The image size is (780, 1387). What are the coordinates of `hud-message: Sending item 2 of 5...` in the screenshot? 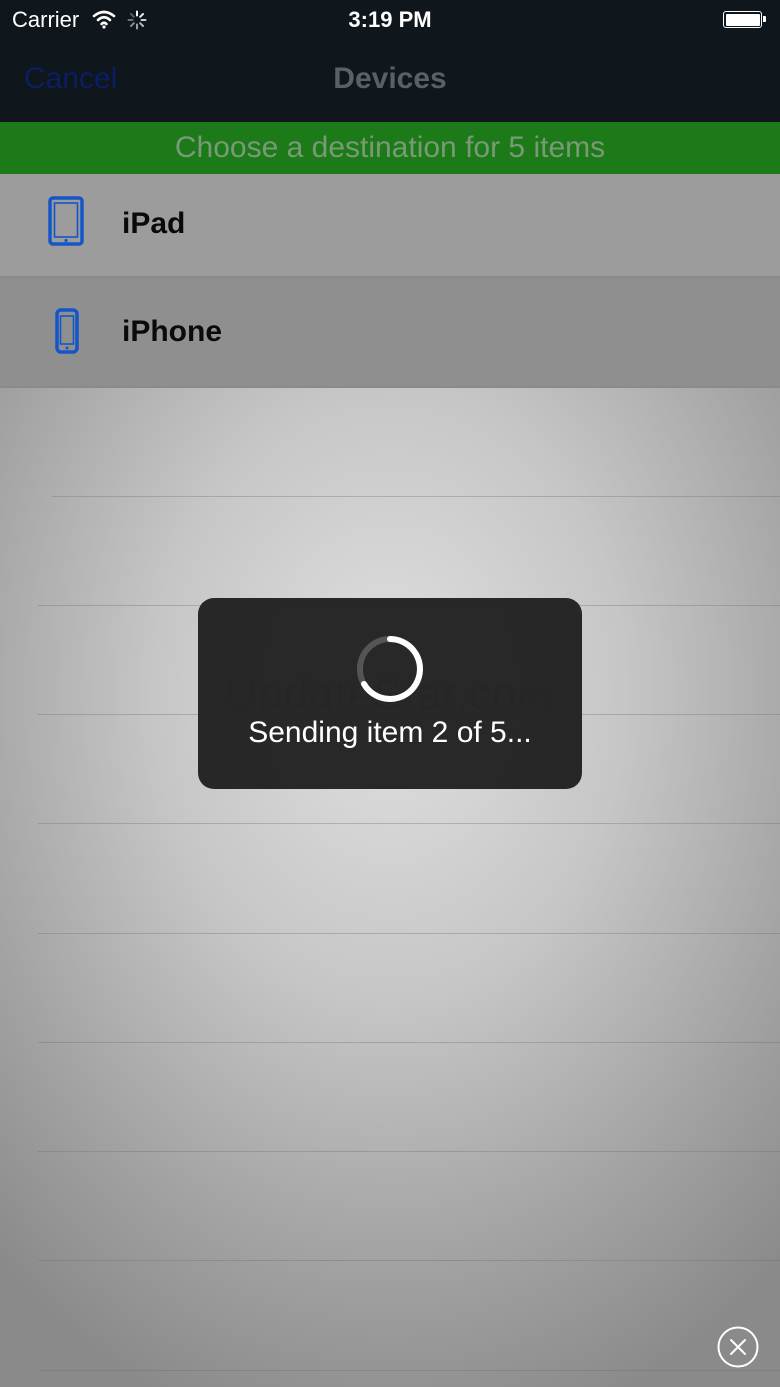 It's located at (390, 732).